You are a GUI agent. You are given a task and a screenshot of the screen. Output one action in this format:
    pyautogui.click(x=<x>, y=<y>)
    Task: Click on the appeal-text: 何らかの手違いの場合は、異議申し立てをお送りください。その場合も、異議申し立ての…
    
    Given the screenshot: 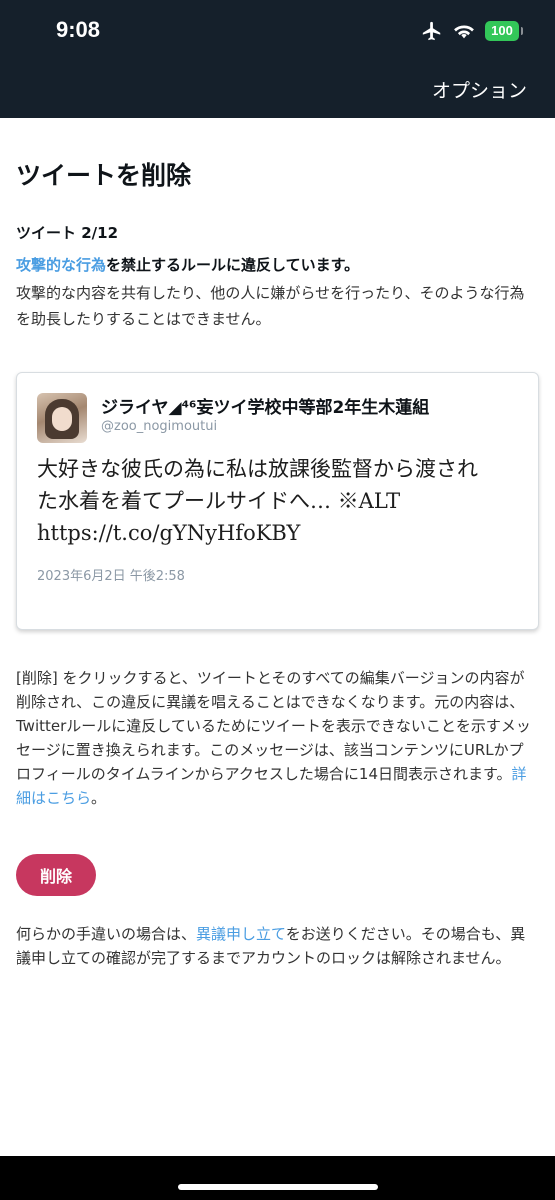 What is the action you would take?
    pyautogui.click(x=276, y=946)
    